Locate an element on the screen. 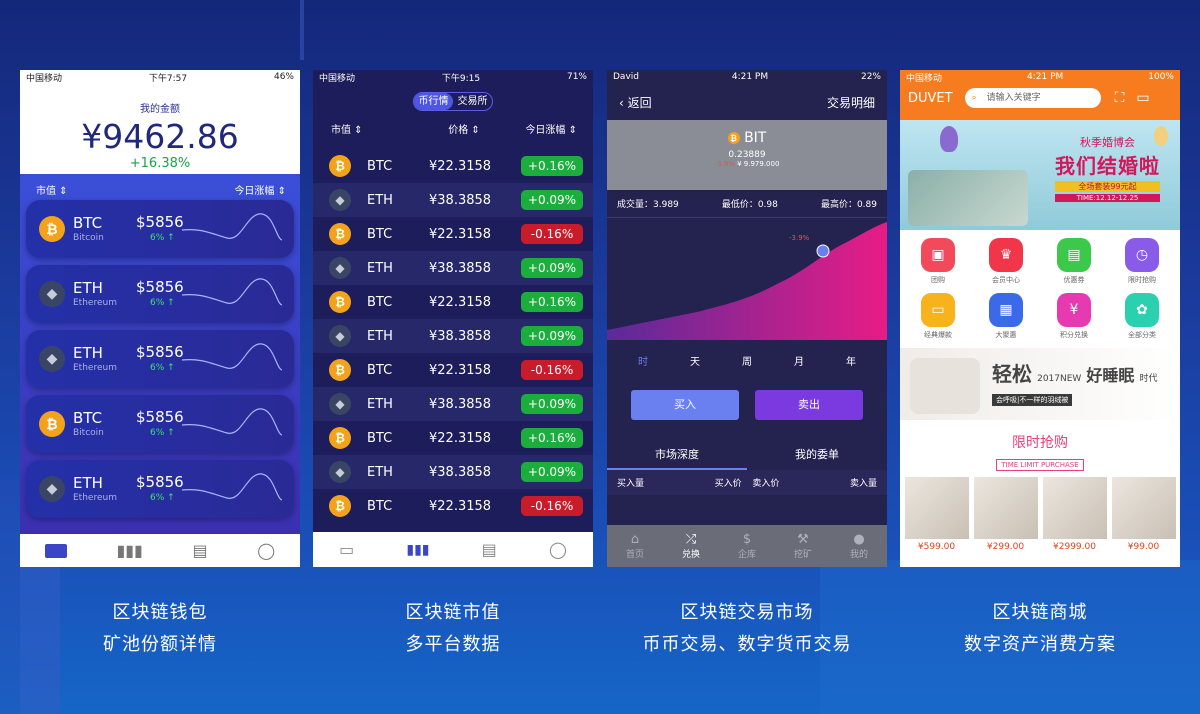 The height and width of the screenshot is (714, 1200). tab-coin-market: 币行情 is located at coordinates (433, 101).